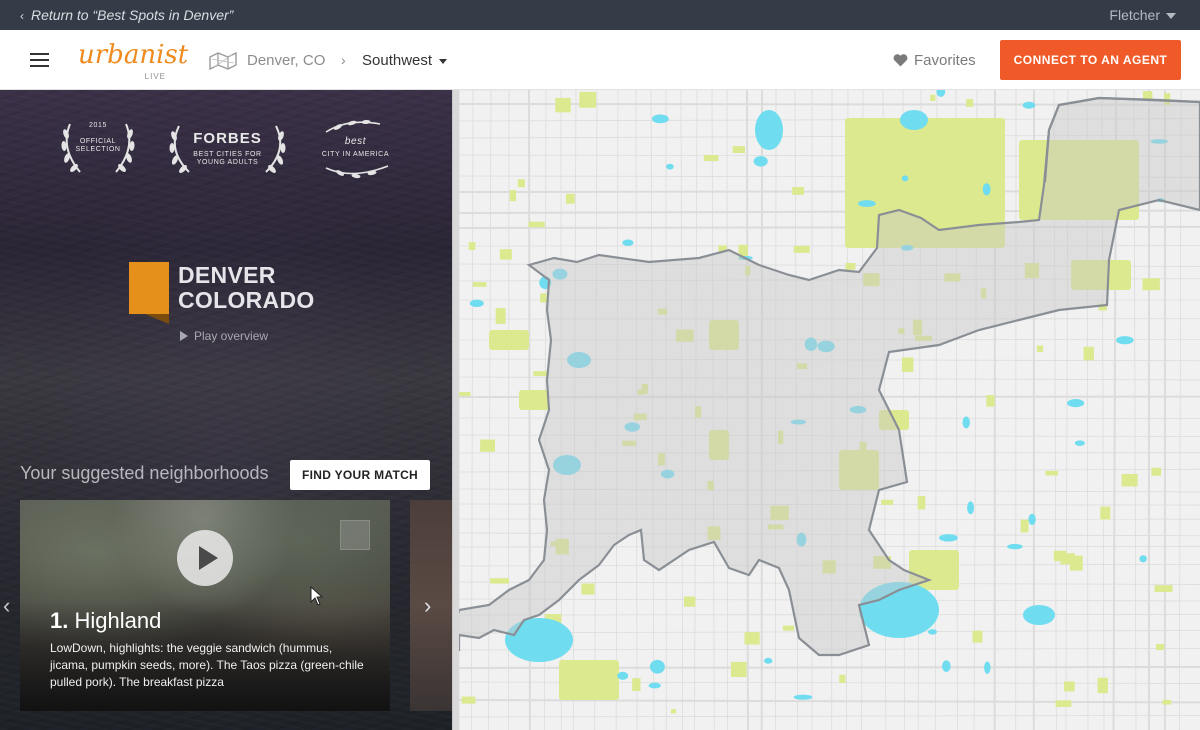  I want to click on play-overview-link: Play overview, so click(224, 336).